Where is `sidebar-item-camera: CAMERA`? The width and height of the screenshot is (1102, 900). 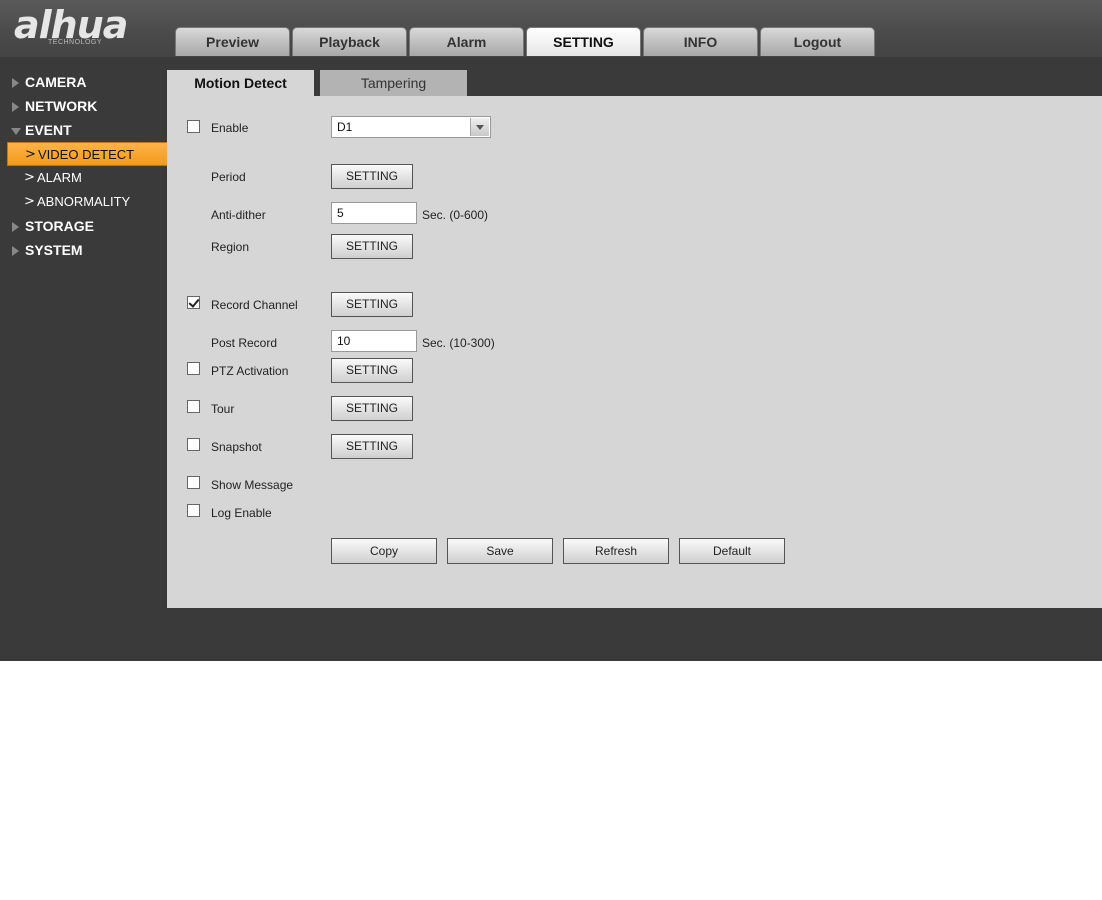 sidebar-item-camera: CAMERA is located at coordinates (83, 82).